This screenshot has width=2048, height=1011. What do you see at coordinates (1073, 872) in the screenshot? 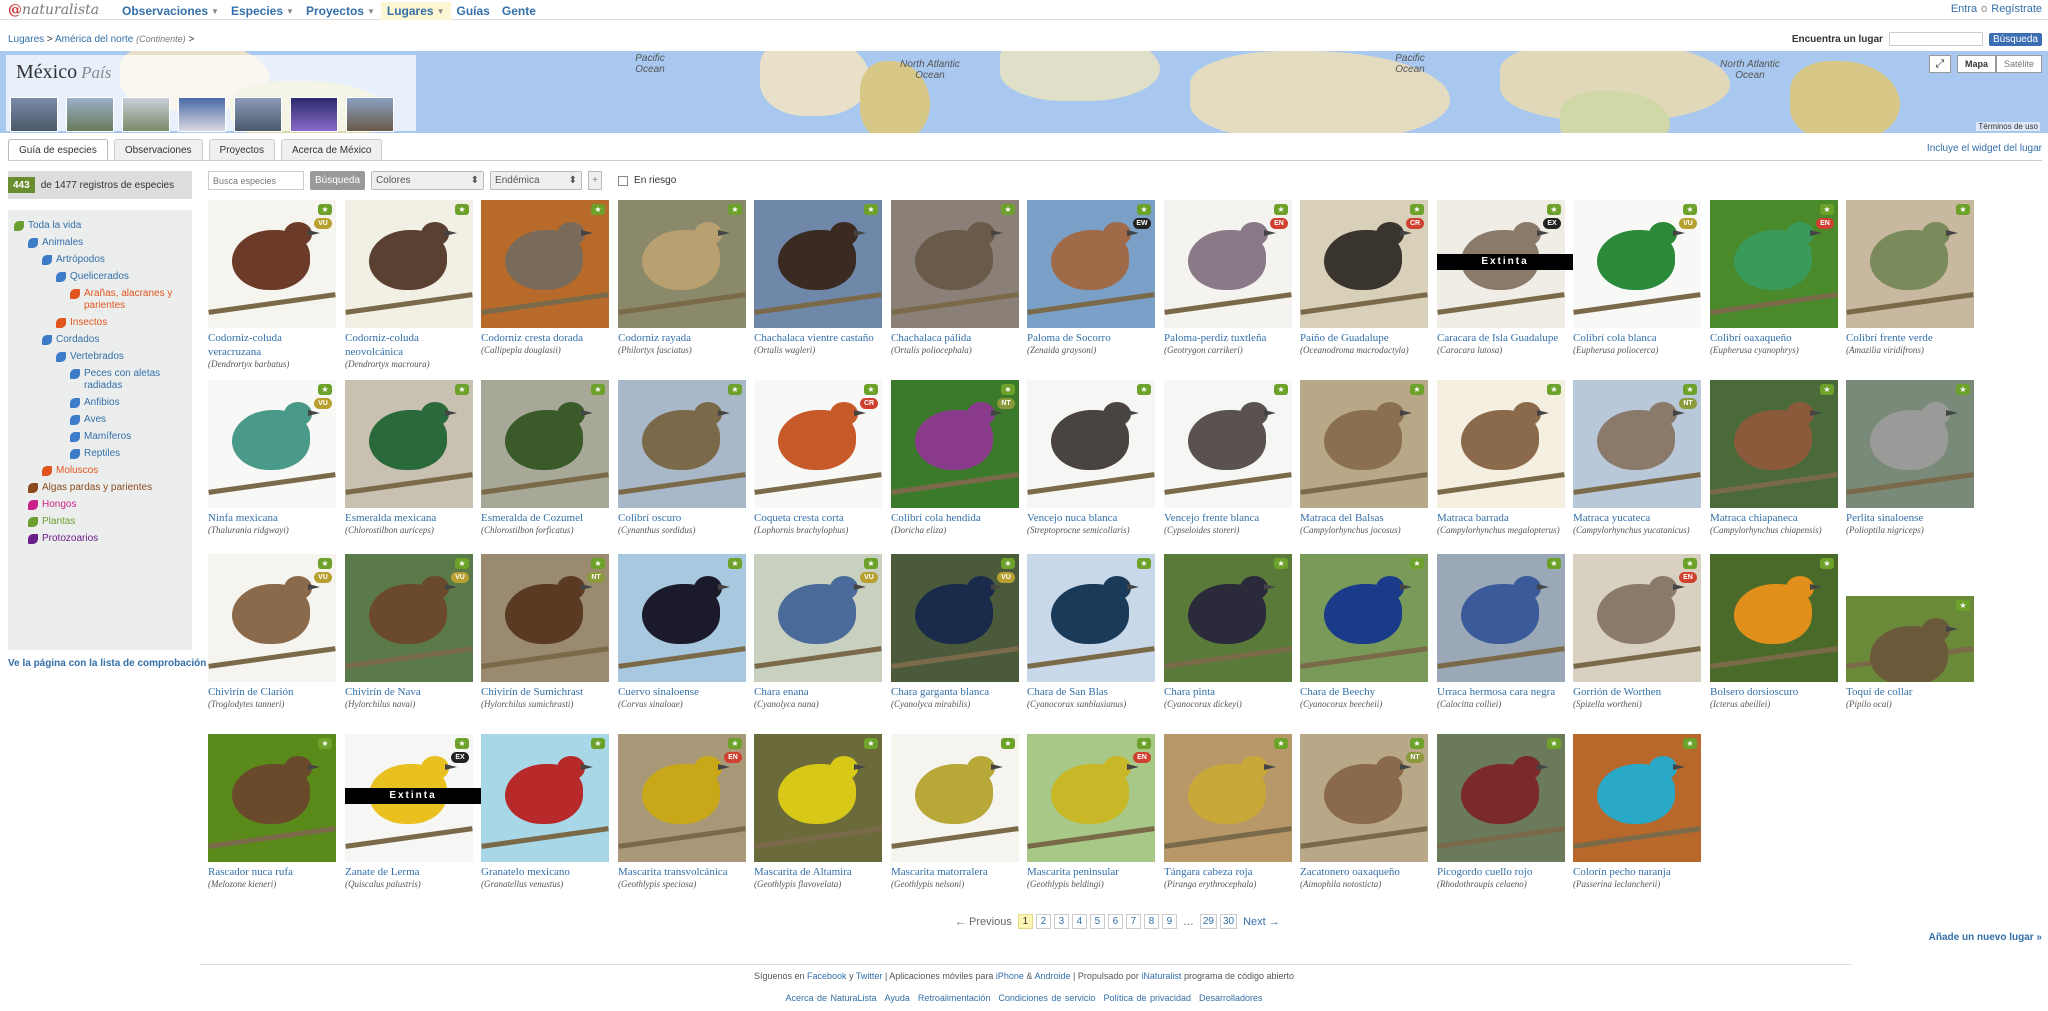
I see `species-common-name: Mascarita peninsular` at bounding box center [1073, 872].